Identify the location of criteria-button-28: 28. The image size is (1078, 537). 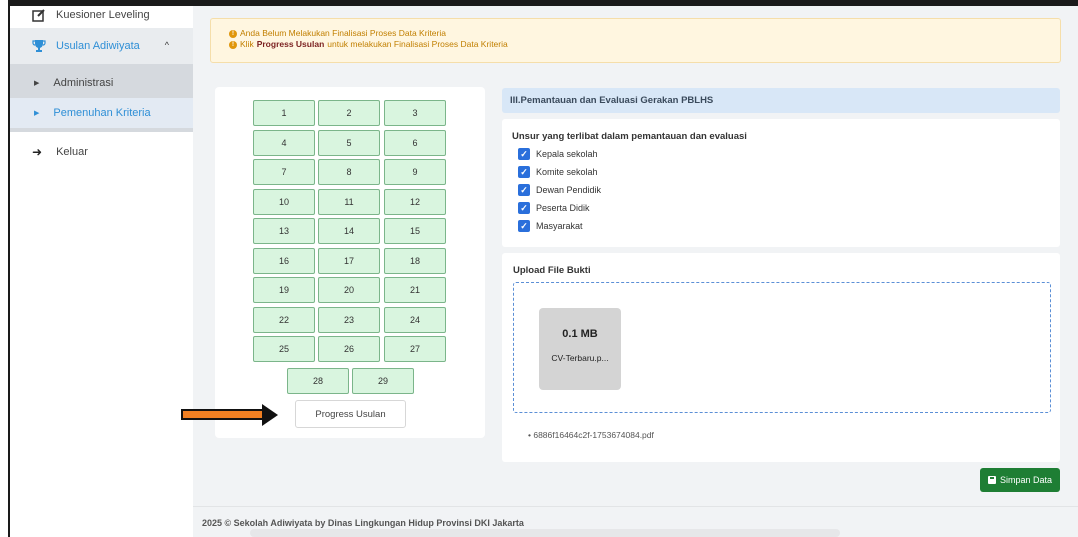
(318, 380).